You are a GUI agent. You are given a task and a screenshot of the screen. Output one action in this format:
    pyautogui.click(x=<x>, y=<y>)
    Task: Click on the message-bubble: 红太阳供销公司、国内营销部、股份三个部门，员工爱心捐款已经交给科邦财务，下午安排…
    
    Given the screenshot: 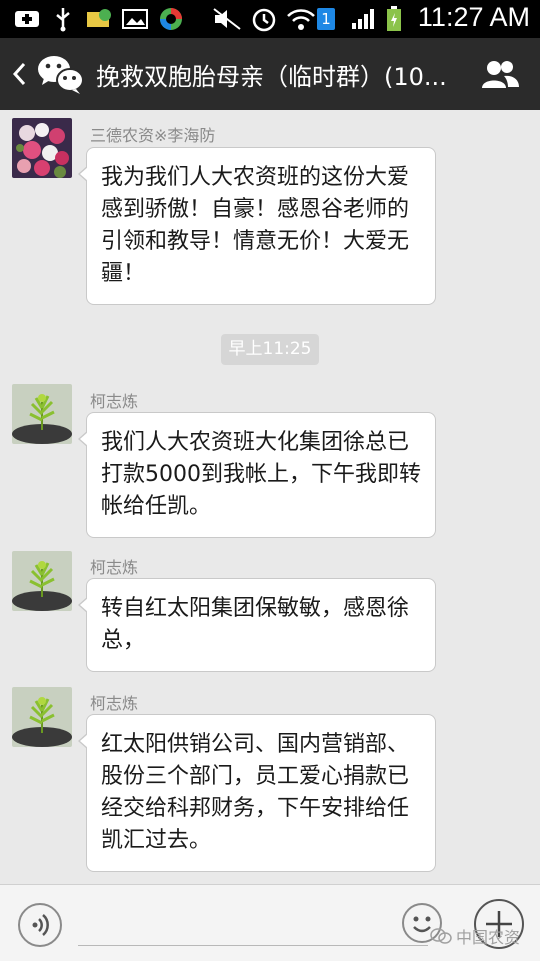 What is the action you would take?
    pyautogui.click(x=257, y=793)
    